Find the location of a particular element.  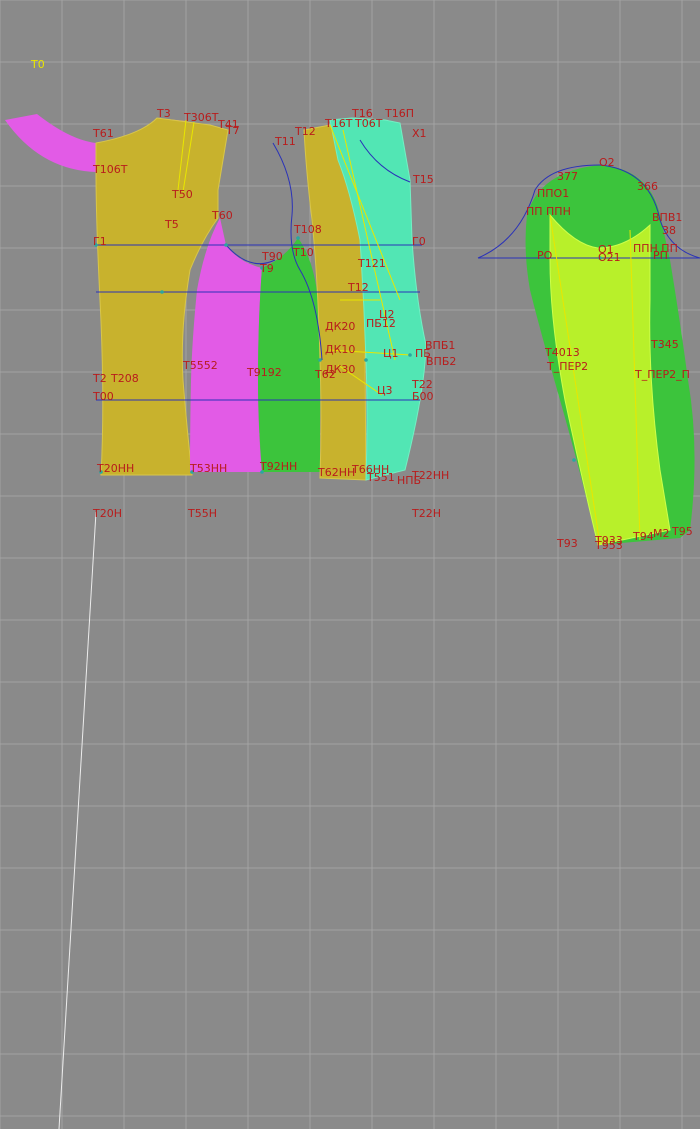

label-s372: 377 is located at coordinates (567, 176).